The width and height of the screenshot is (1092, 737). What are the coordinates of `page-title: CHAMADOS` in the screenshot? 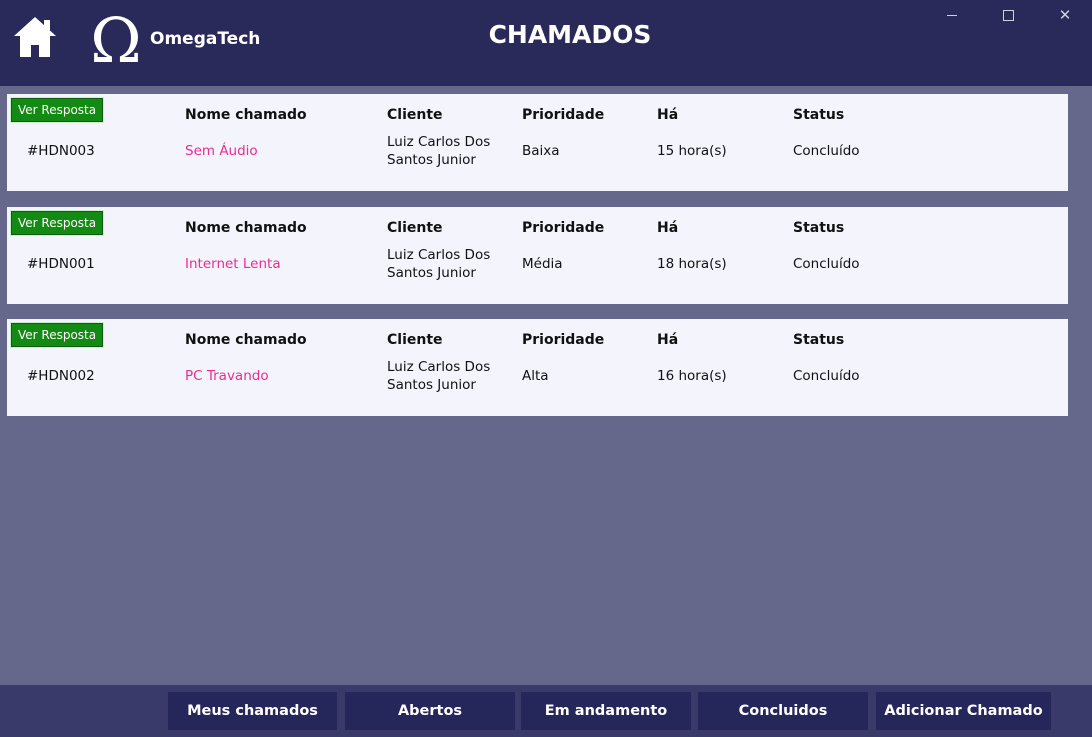 It's located at (570, 34).